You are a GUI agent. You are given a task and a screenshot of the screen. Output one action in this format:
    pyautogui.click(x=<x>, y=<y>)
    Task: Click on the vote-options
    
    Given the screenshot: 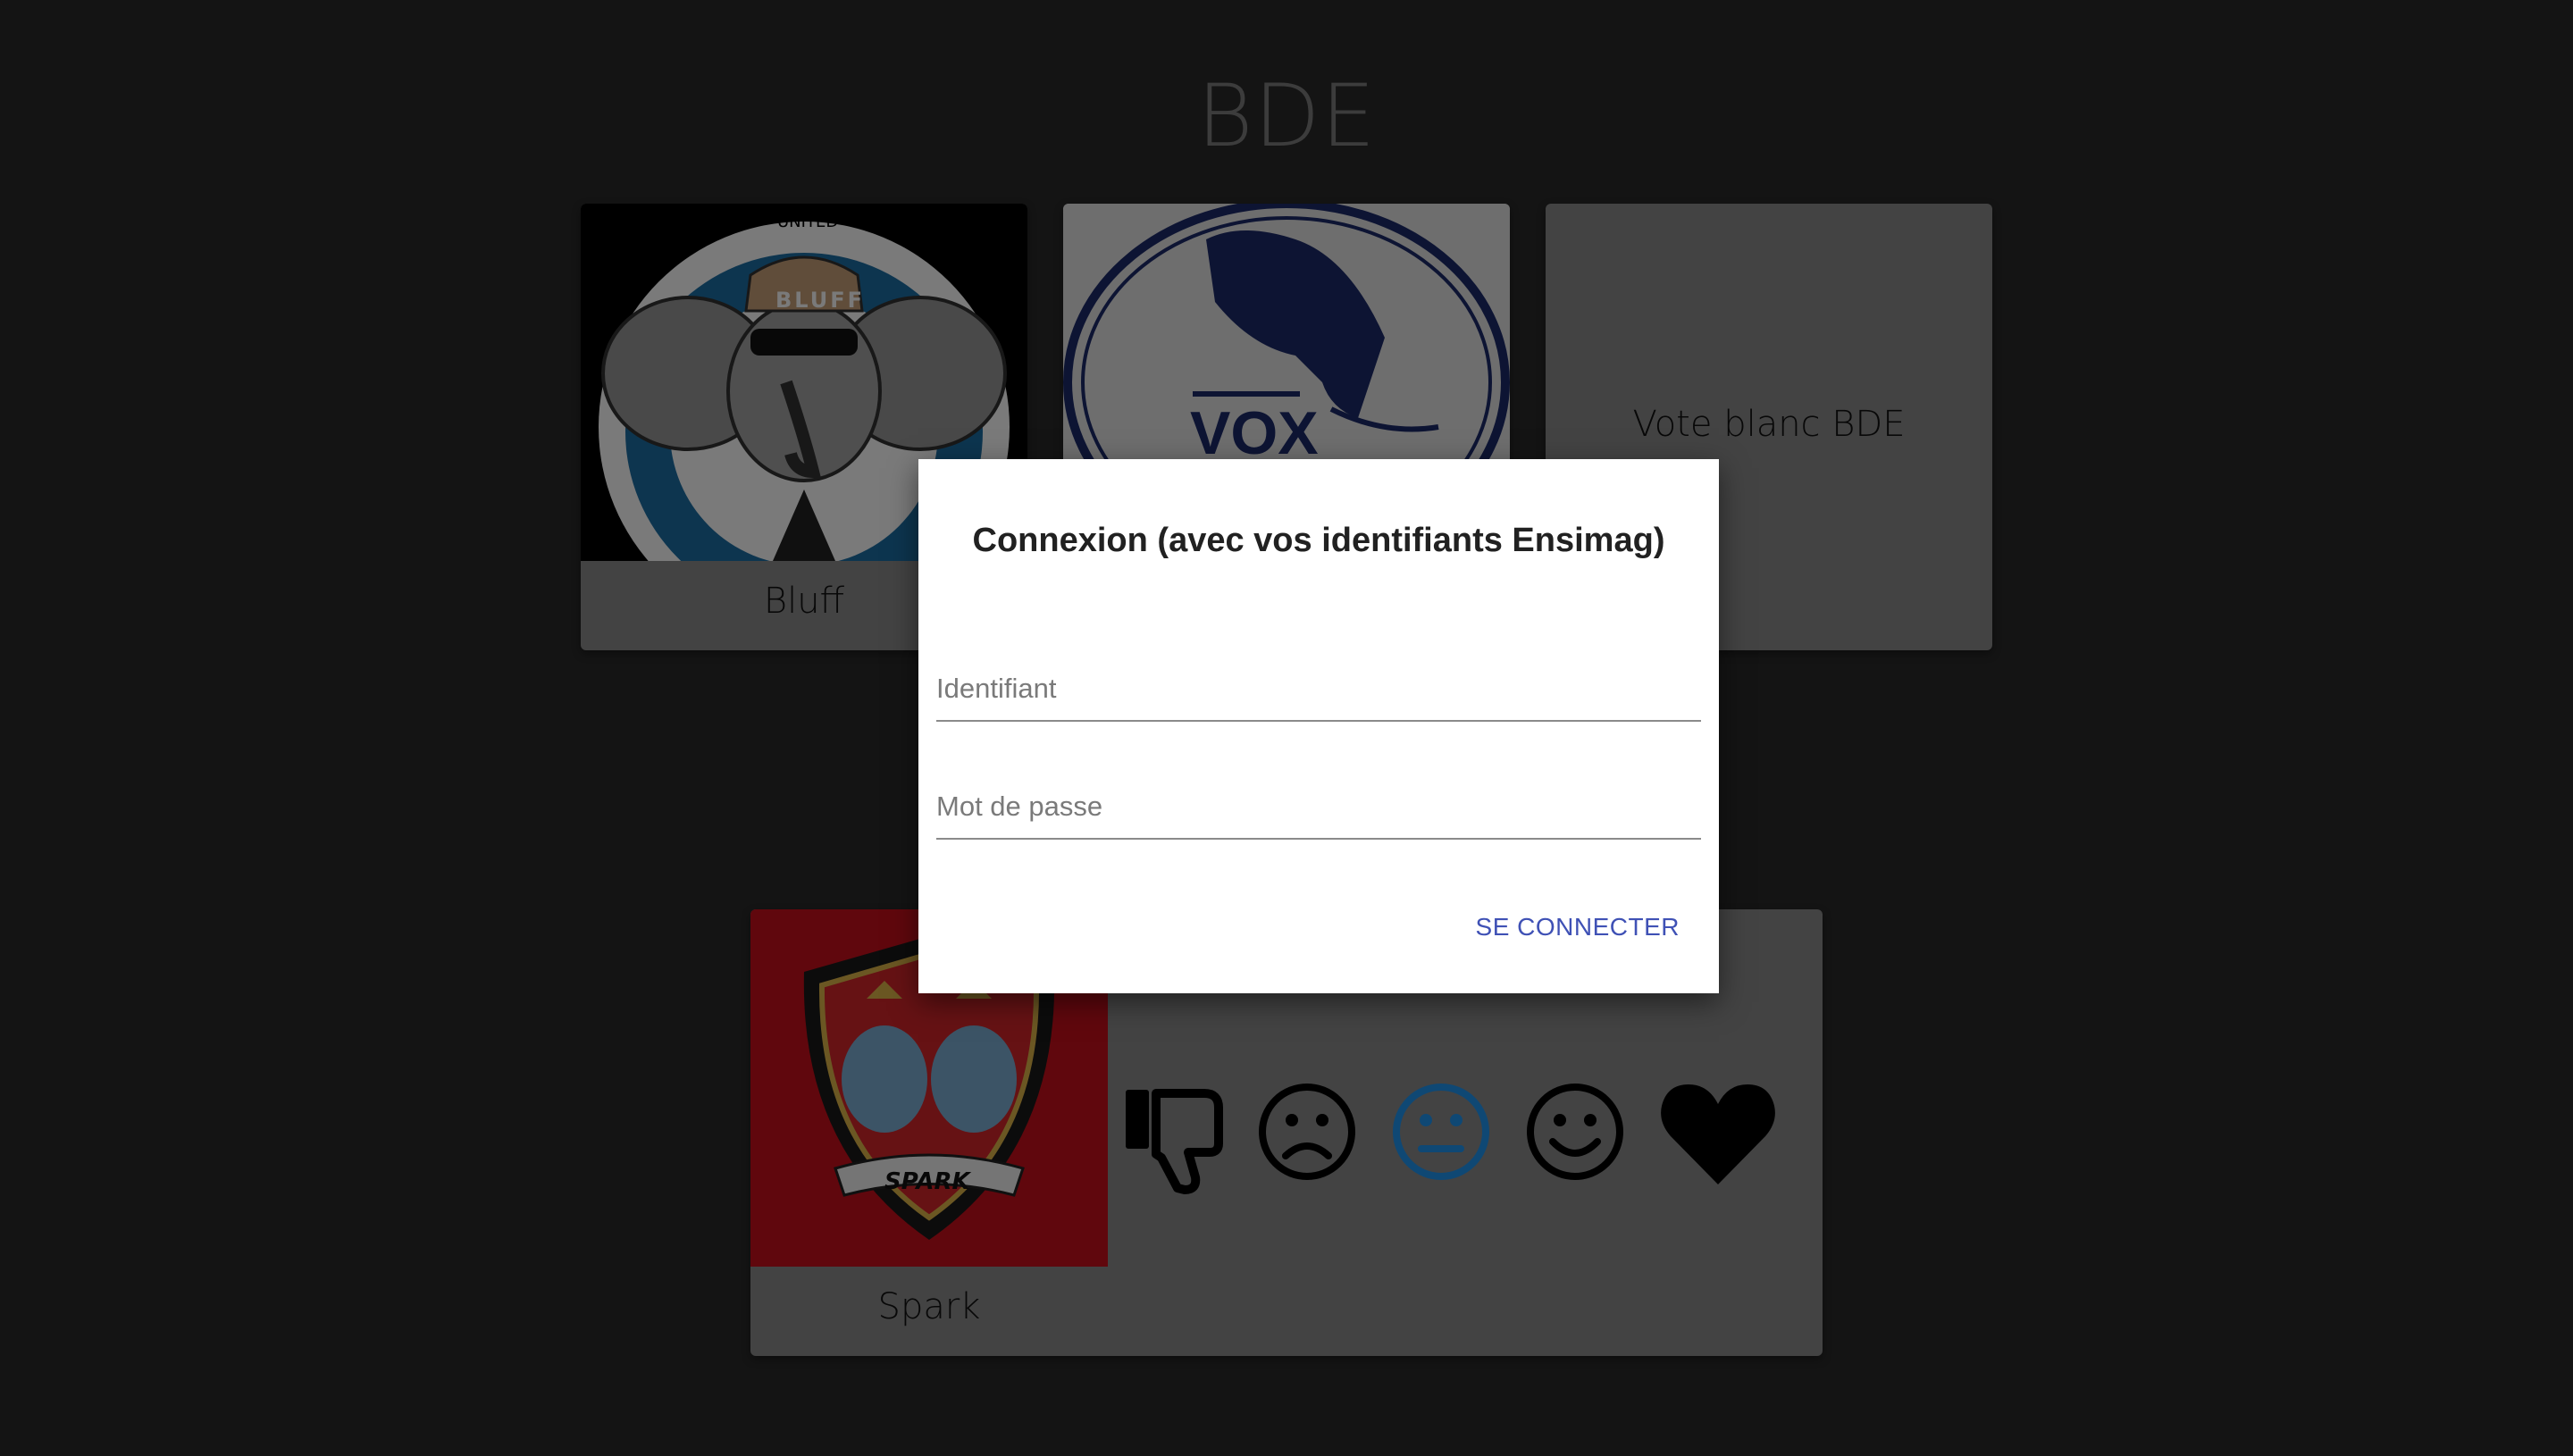 What is the action you would take?
    pyautogui.click(x=1470, y=1139)
    